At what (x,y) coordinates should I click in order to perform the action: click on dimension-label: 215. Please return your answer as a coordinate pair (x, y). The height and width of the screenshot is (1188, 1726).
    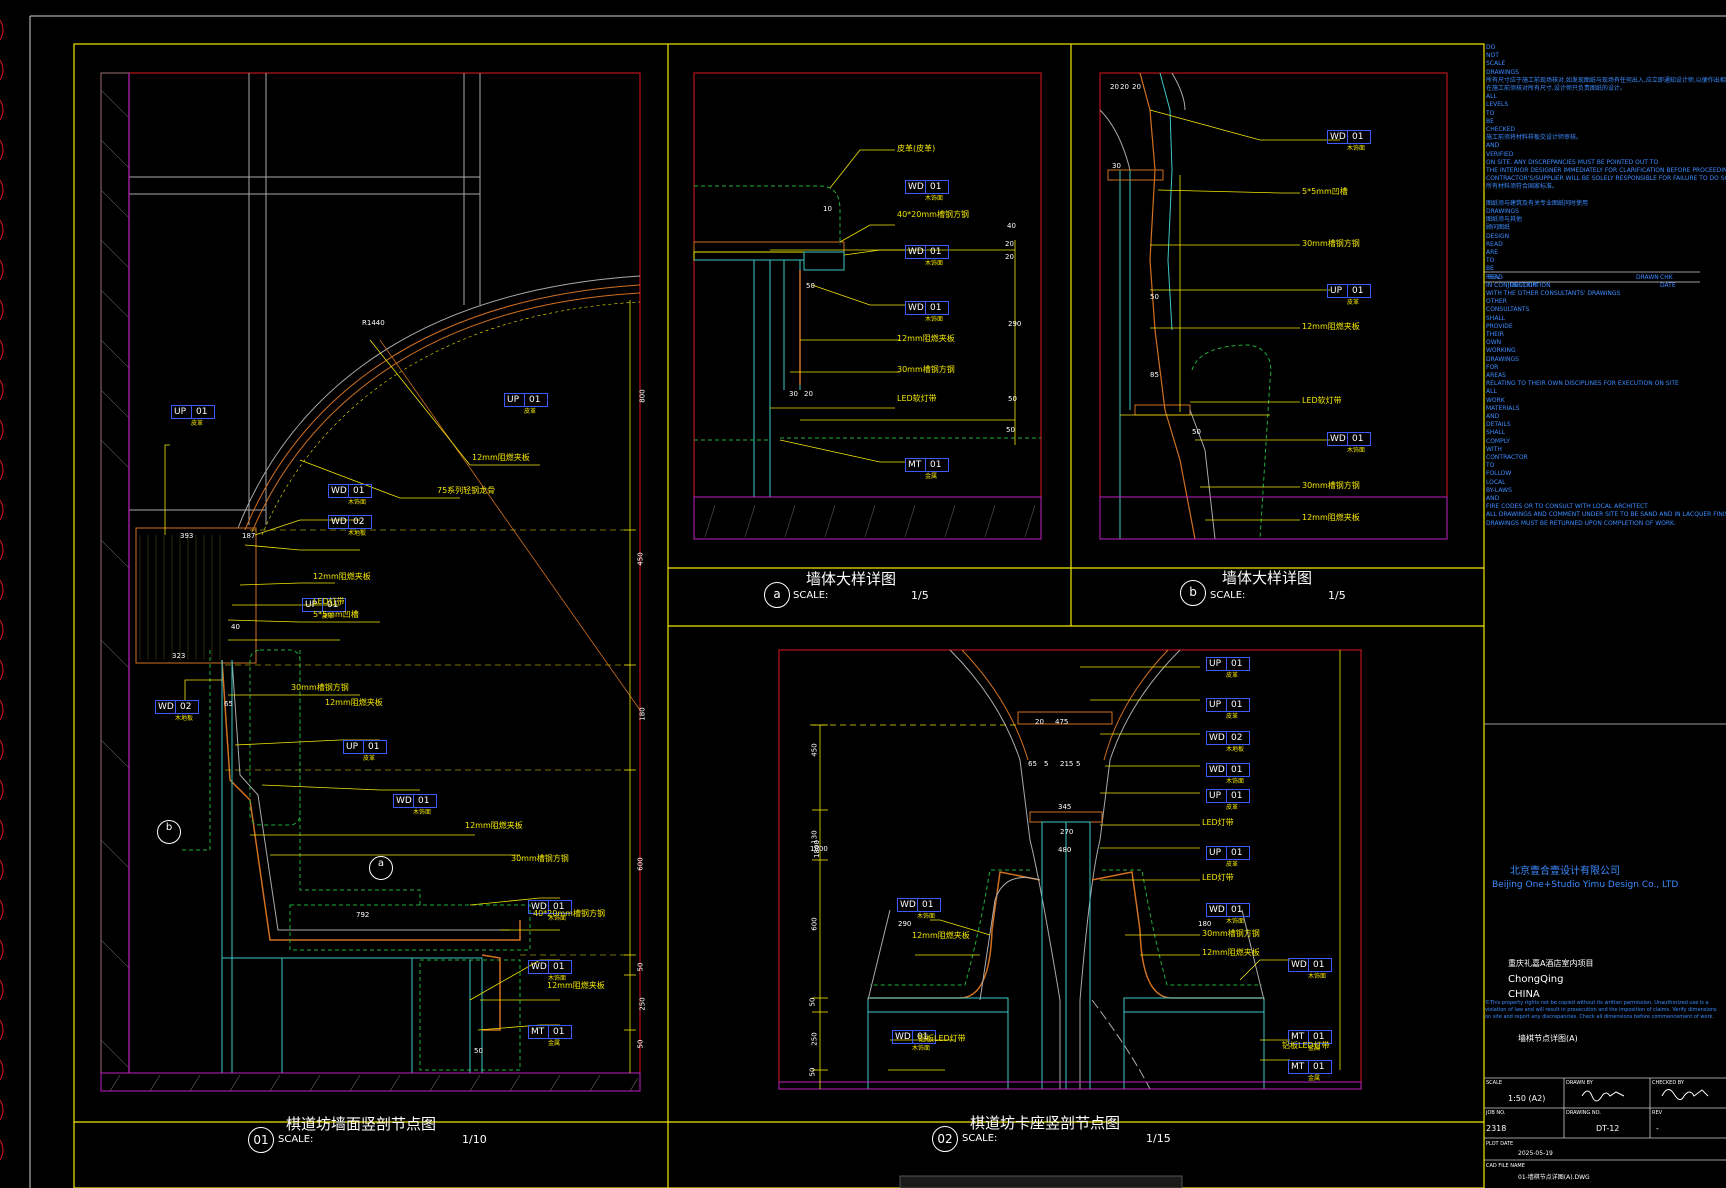
    Looking at the image, I should click on (1067, 764).